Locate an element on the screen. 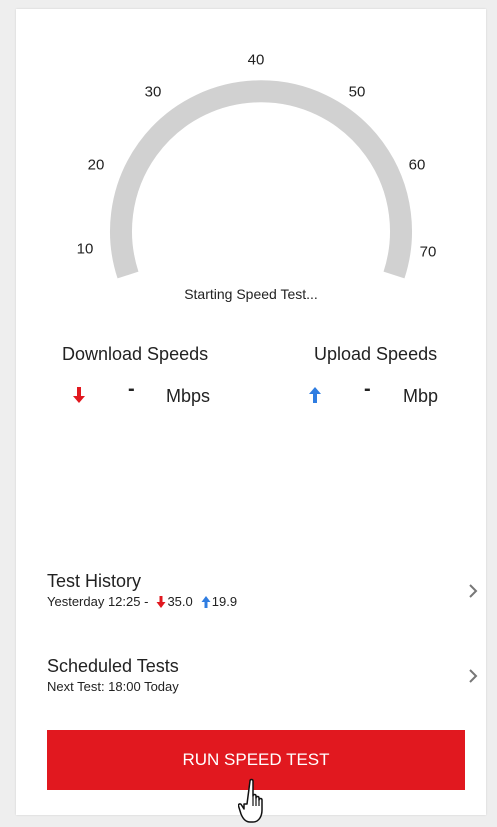 The image size is (497, 827). upload-title: Upload Speeds is located at coordinates (376, 354).